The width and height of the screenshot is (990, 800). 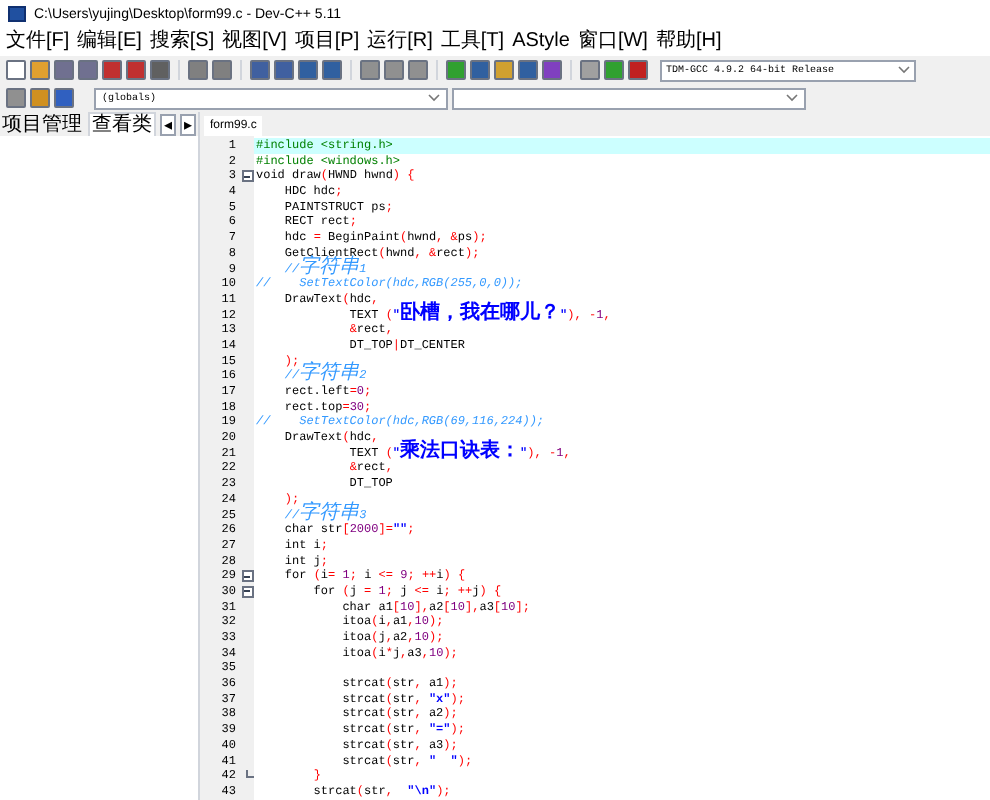 What do you see at coordinates (400, 42) in the screenshot?
I see `menu-item: 运行[R]` at bounding box center [400, 42].